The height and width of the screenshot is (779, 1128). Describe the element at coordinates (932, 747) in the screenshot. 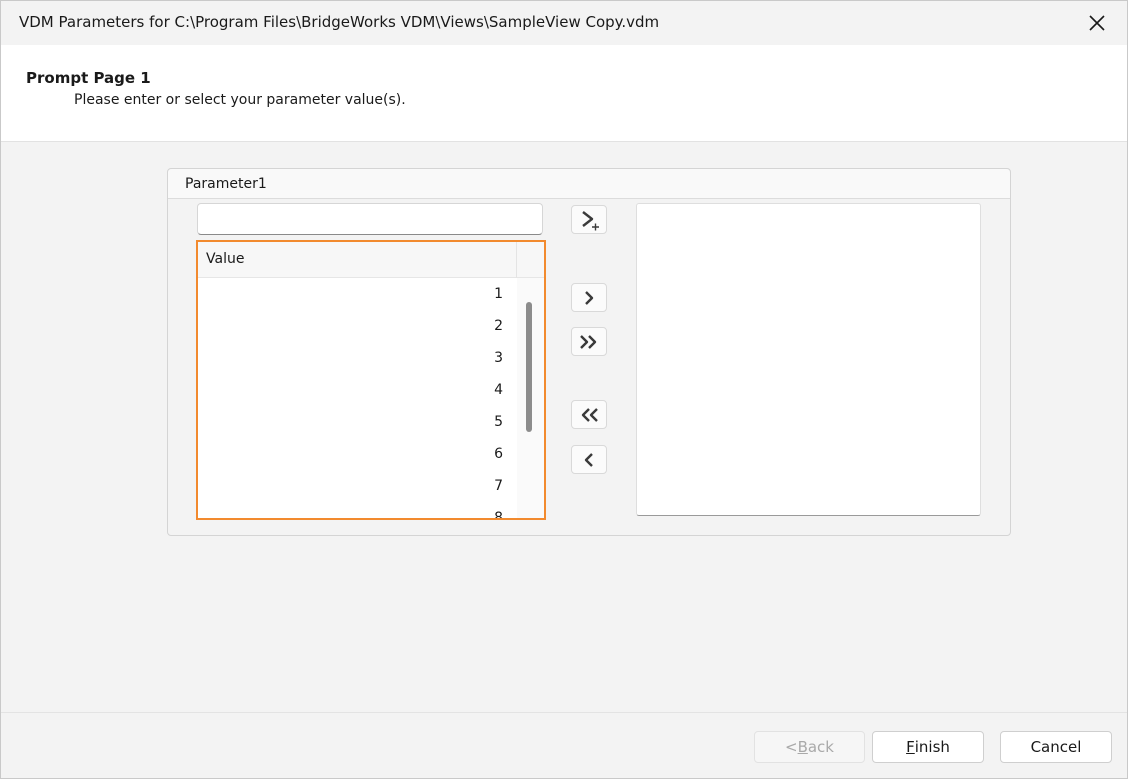

I see `finish-button-label: inish` at that location.